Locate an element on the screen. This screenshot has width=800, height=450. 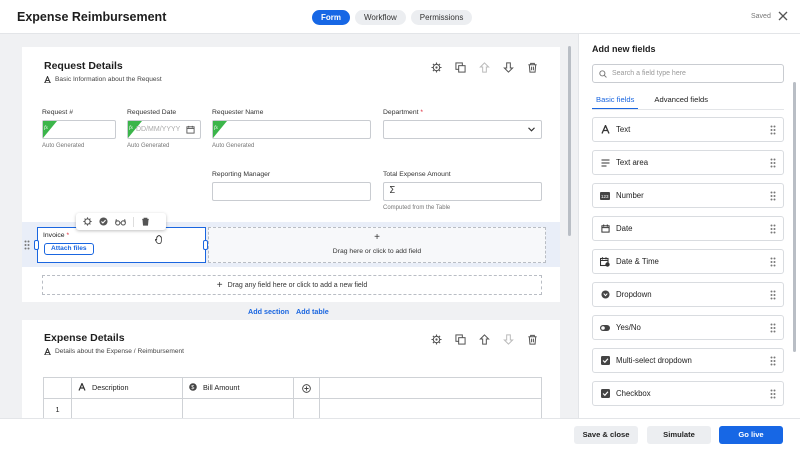
save-close-button: Save & close is located at coordinates (606, 435).